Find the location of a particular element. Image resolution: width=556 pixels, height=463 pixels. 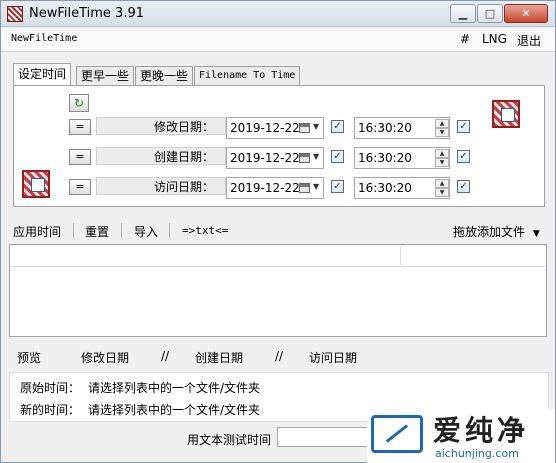

refresh-button: ↻ is located at coordinates (79, 103).